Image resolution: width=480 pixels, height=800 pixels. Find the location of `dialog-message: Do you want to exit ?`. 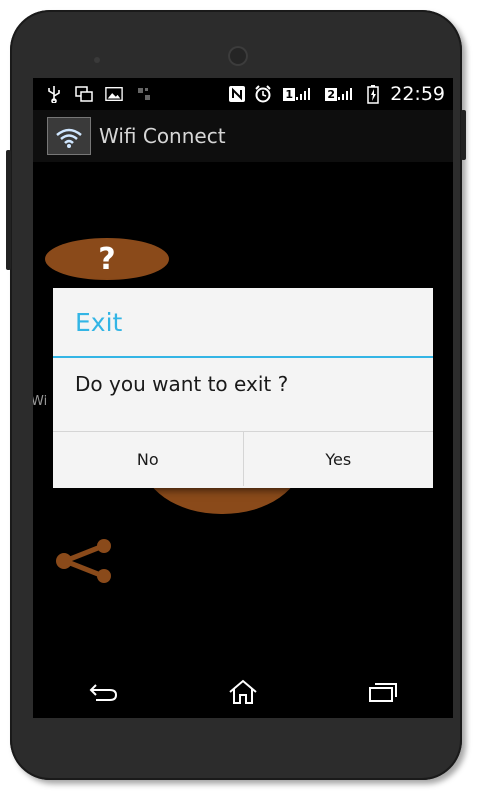

dialog-message: Do you want to exit ? is located at coordinates (243, 395).